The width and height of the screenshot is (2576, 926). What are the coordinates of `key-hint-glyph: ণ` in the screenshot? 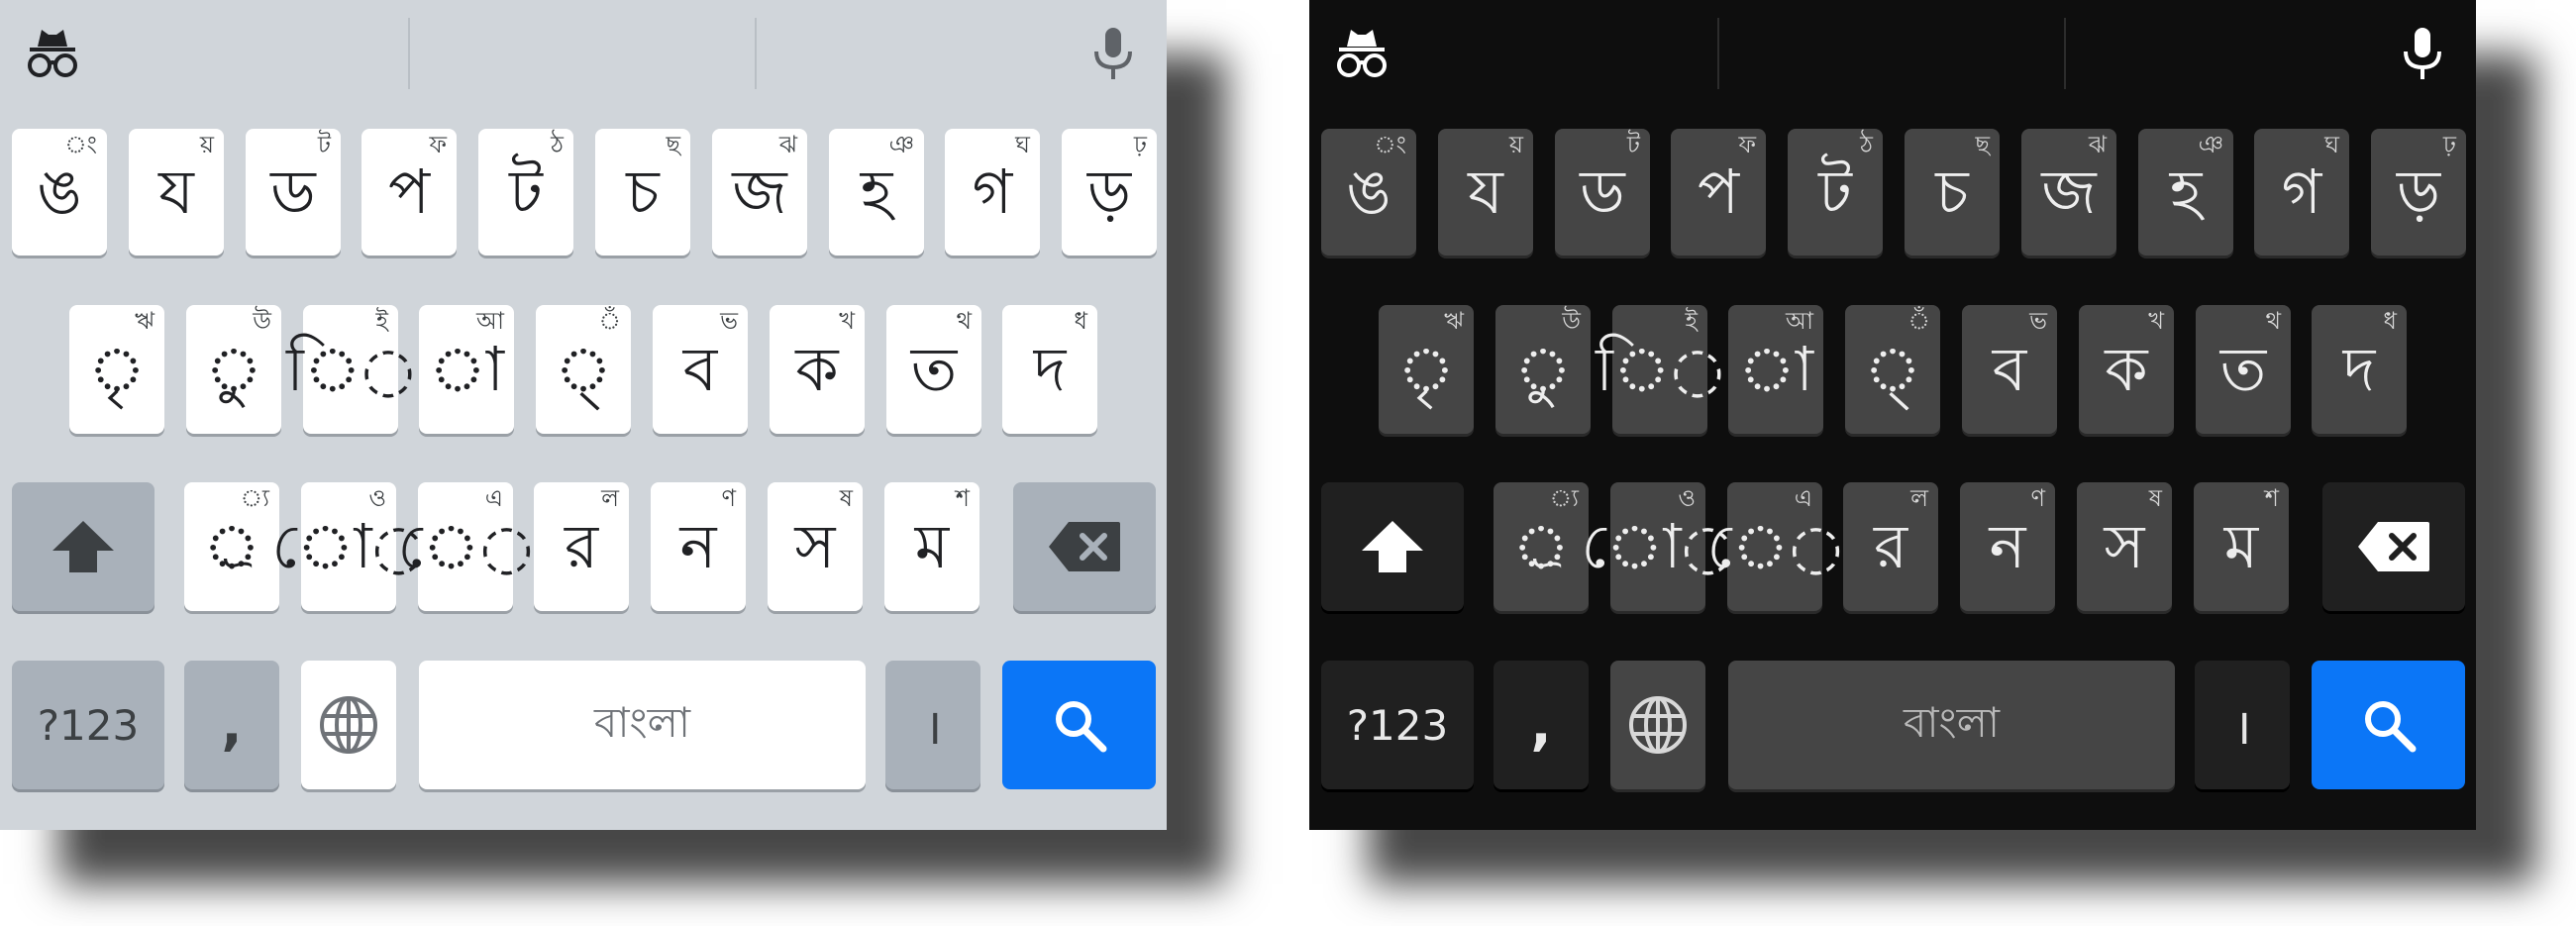 It's located at (728, 498).